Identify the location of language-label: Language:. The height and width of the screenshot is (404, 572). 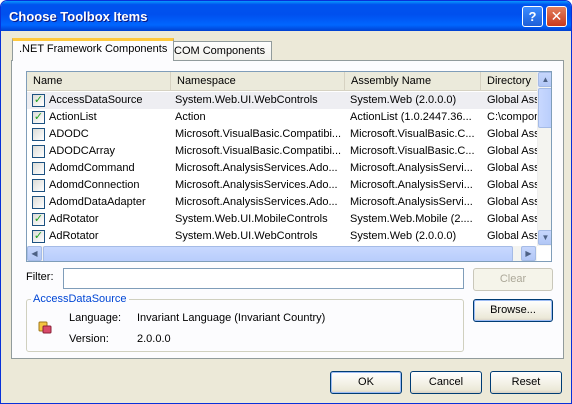
(95, 318).